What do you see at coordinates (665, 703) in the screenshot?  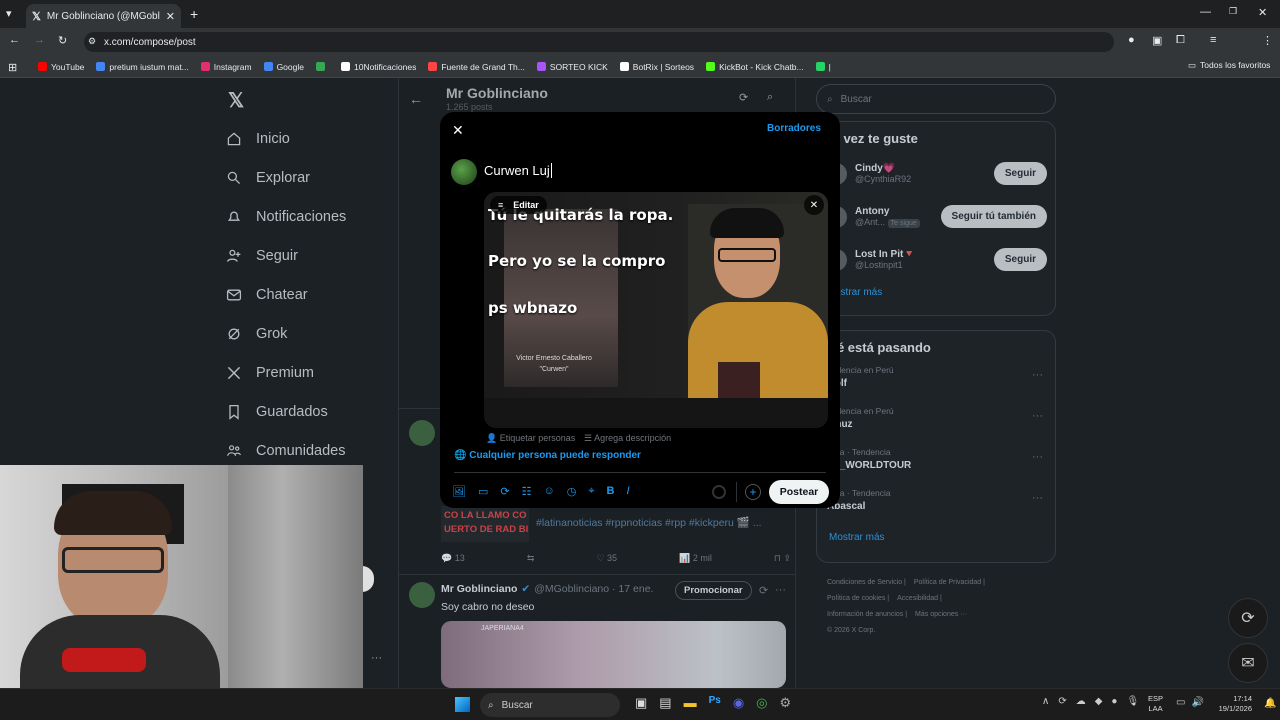 I see `app-icon: ▤` at bounding box center [665, 703].